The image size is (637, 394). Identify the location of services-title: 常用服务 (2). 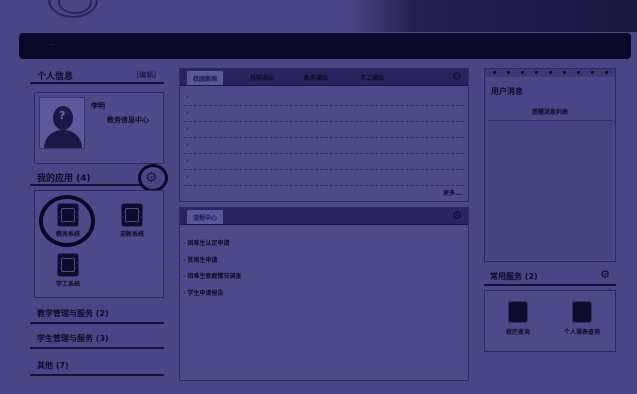
(514, 276).